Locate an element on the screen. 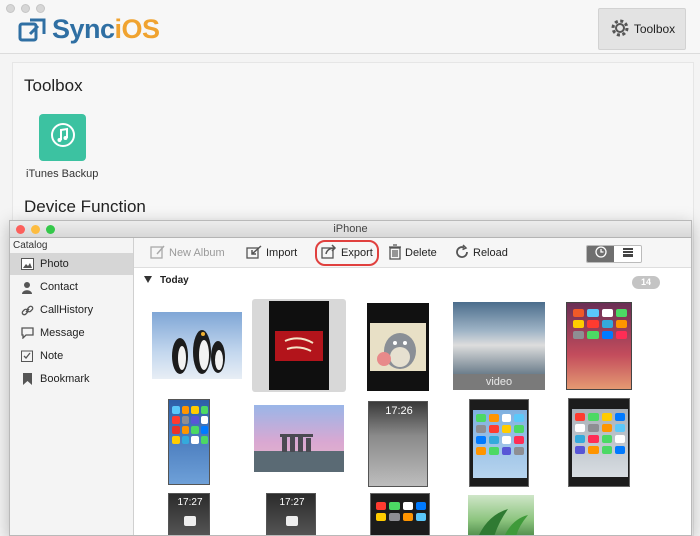  triangle-down-icon is located at coordinates (148, 280).